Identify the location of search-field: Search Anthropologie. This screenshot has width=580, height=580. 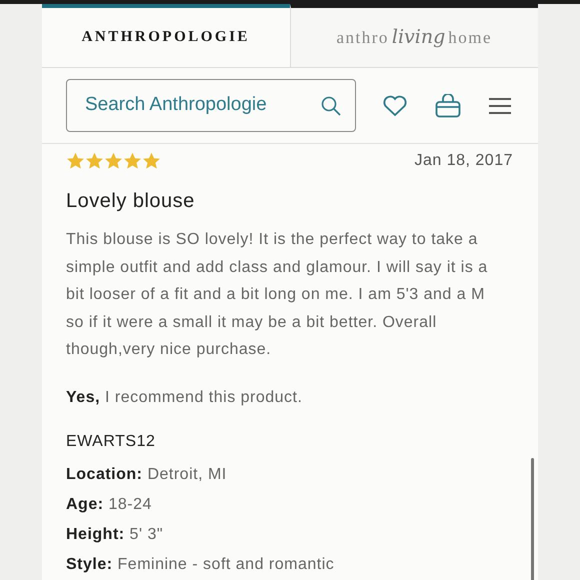
(211, 105).